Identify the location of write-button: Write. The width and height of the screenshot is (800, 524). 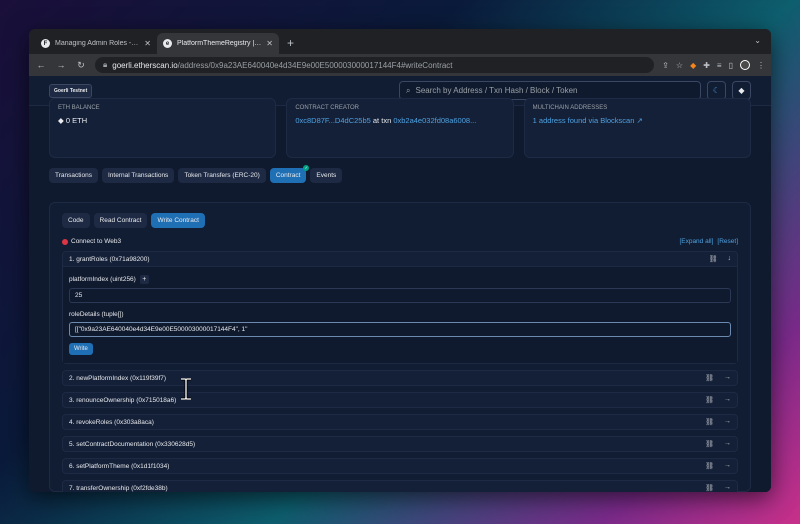
(81, 349).